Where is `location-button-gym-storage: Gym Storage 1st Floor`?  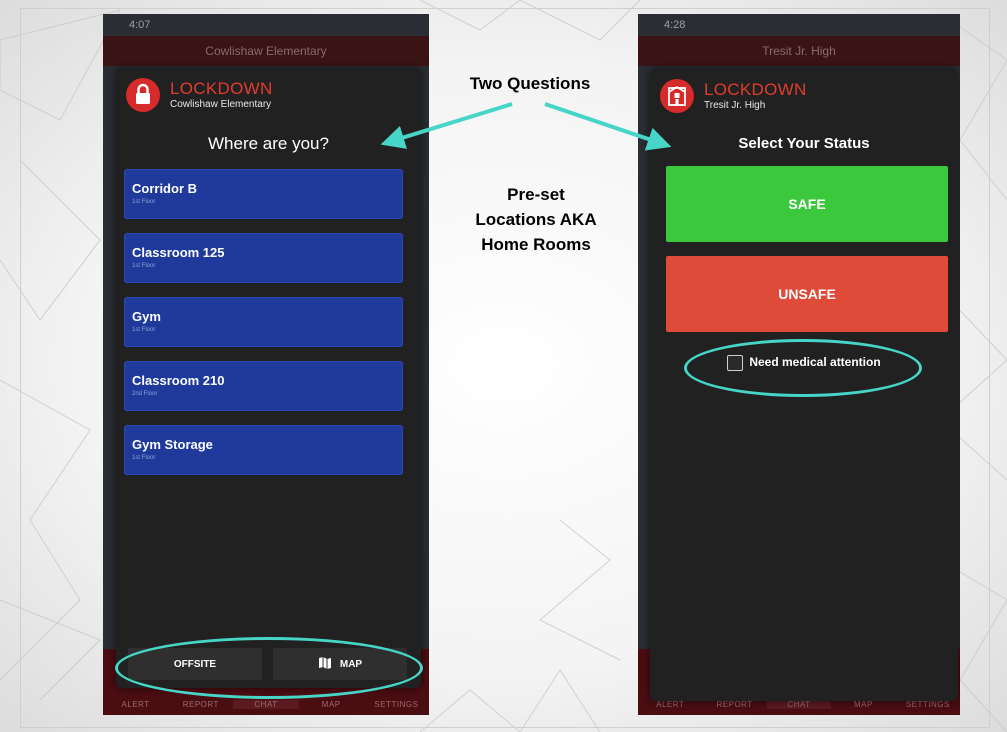
location-button-gym-storage: Gym Storage 1st Floor is located at coordinates (263, 450).